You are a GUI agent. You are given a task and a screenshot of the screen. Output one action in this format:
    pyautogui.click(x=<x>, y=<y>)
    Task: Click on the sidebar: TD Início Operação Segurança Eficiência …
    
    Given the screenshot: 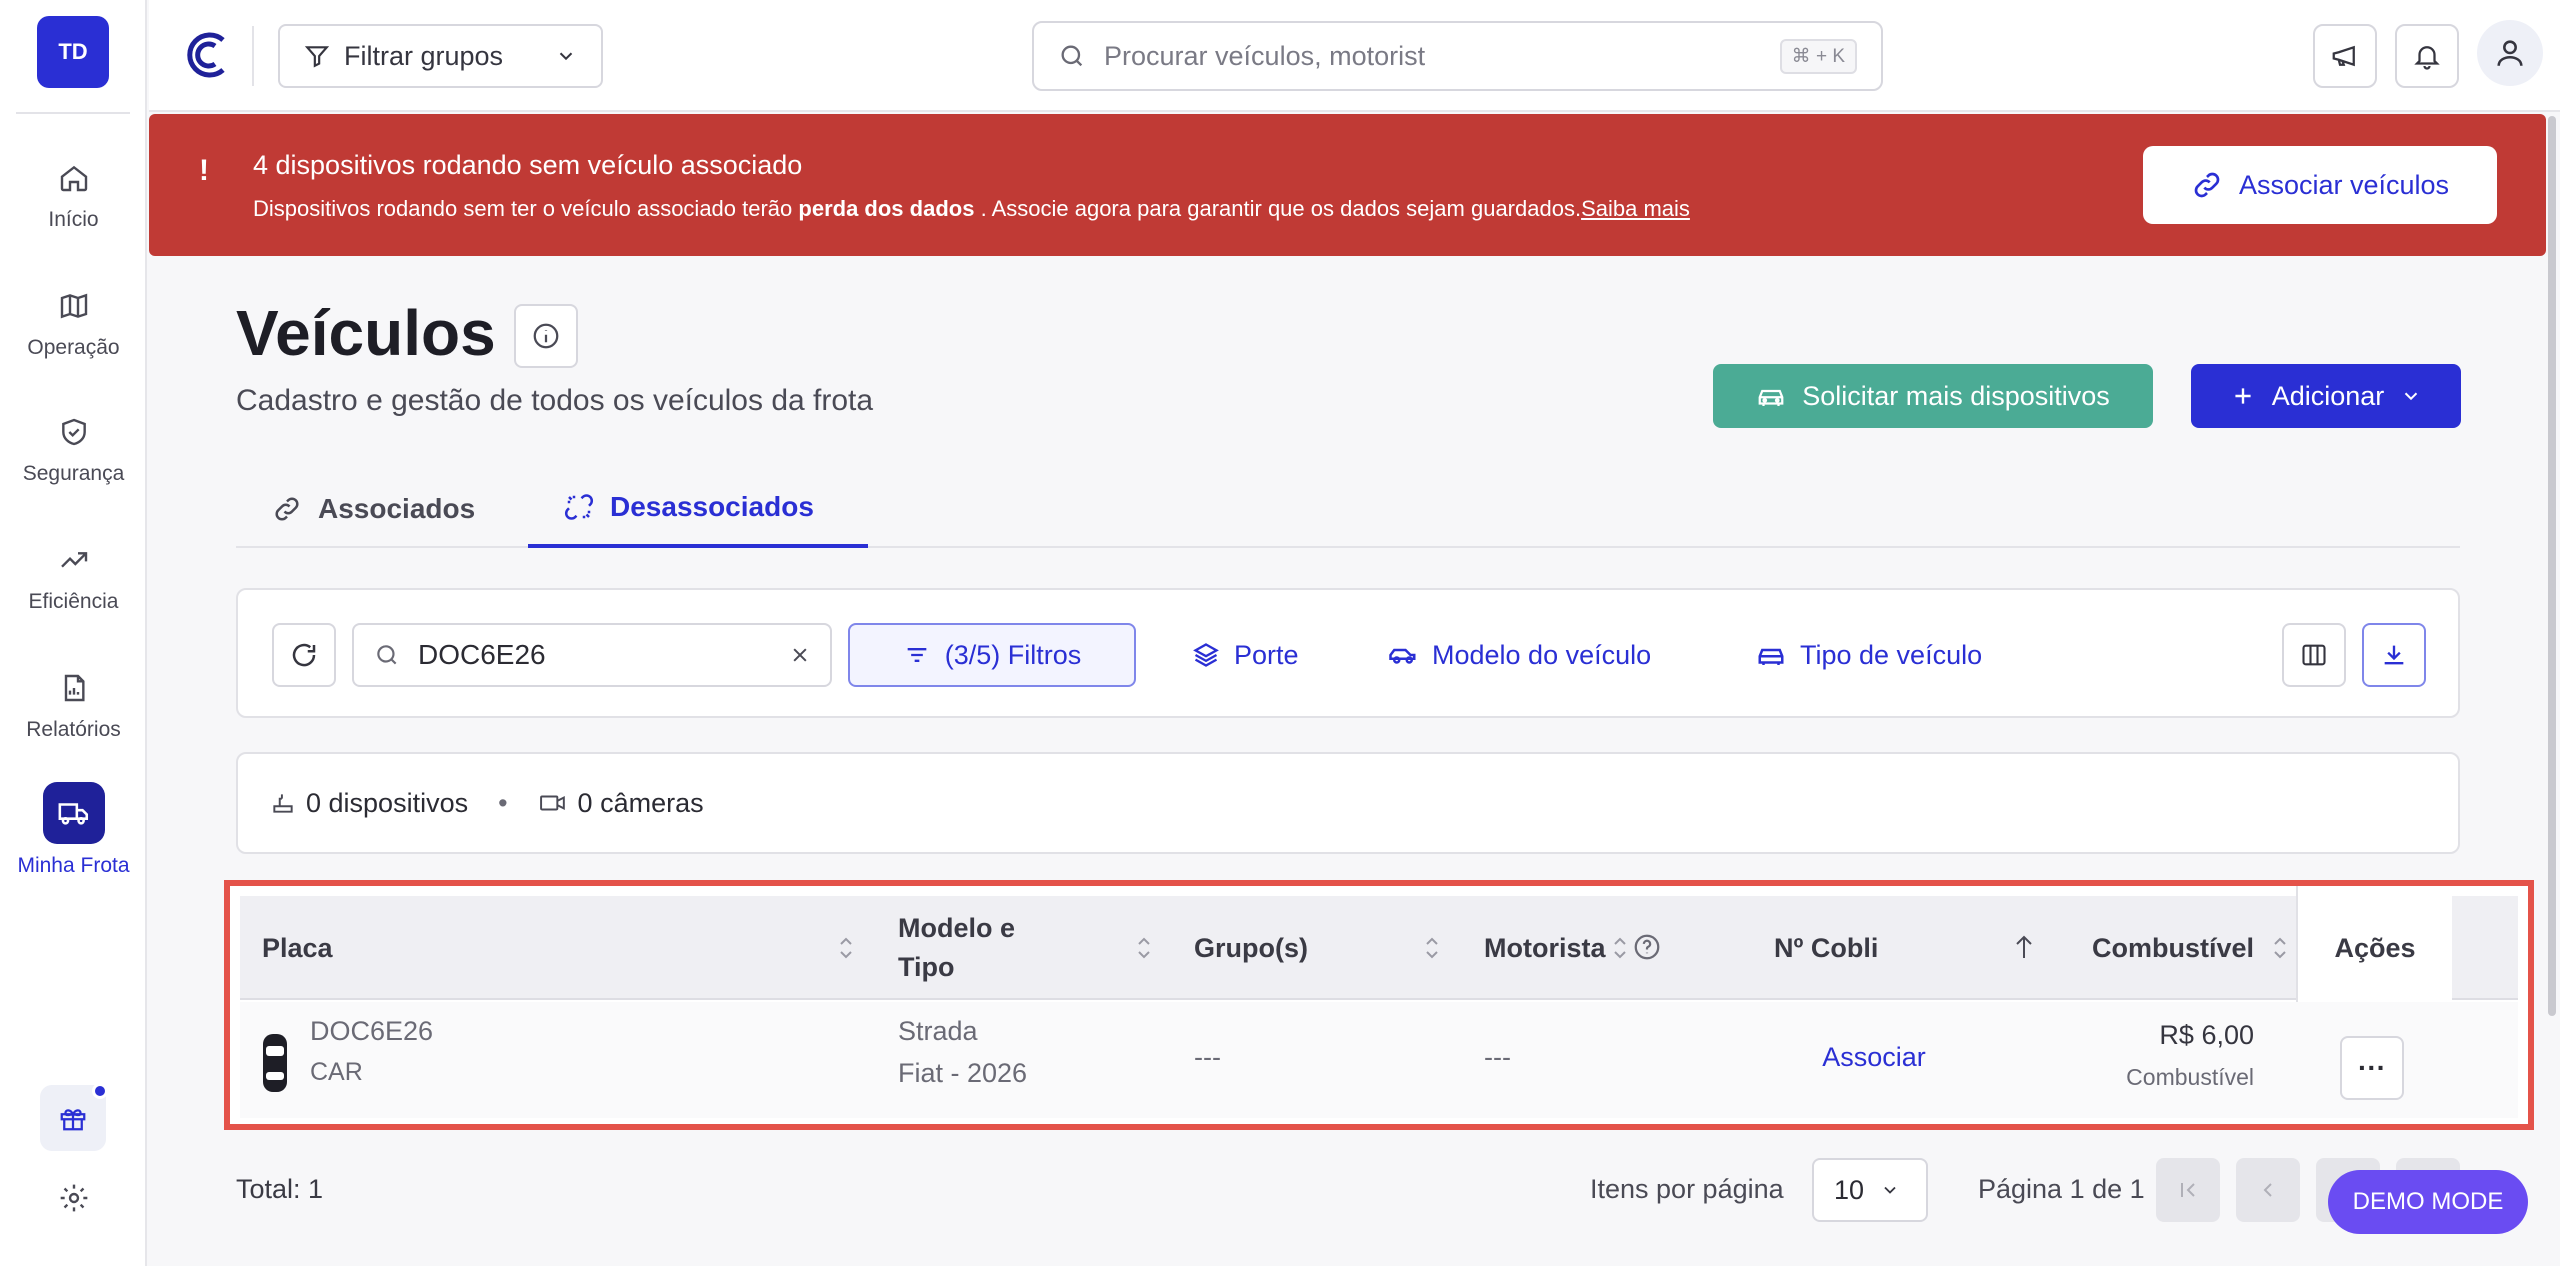 What is the action you would take?
    pyautogui.click(x=73, y=633)
    